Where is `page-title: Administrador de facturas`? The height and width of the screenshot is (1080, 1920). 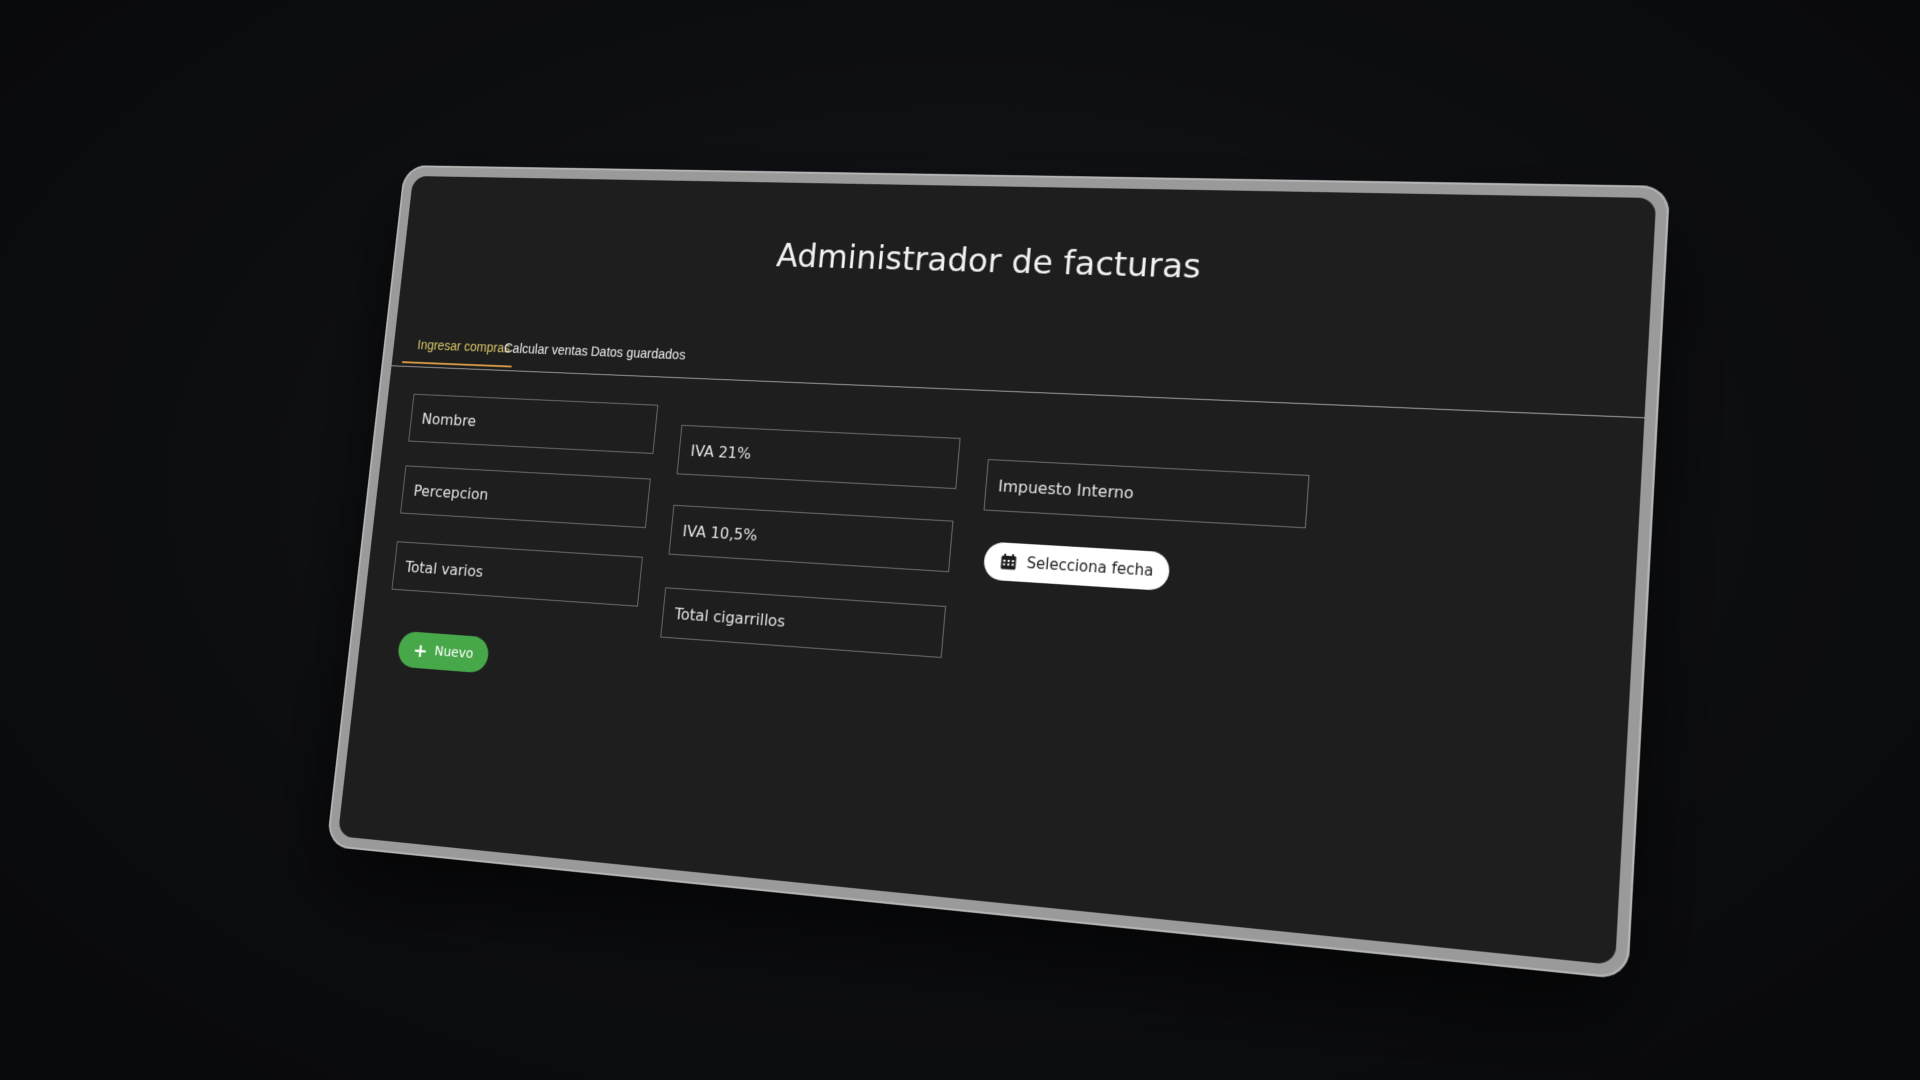 page-title: Administrador de facturas is located at coordinates (1028, 264).